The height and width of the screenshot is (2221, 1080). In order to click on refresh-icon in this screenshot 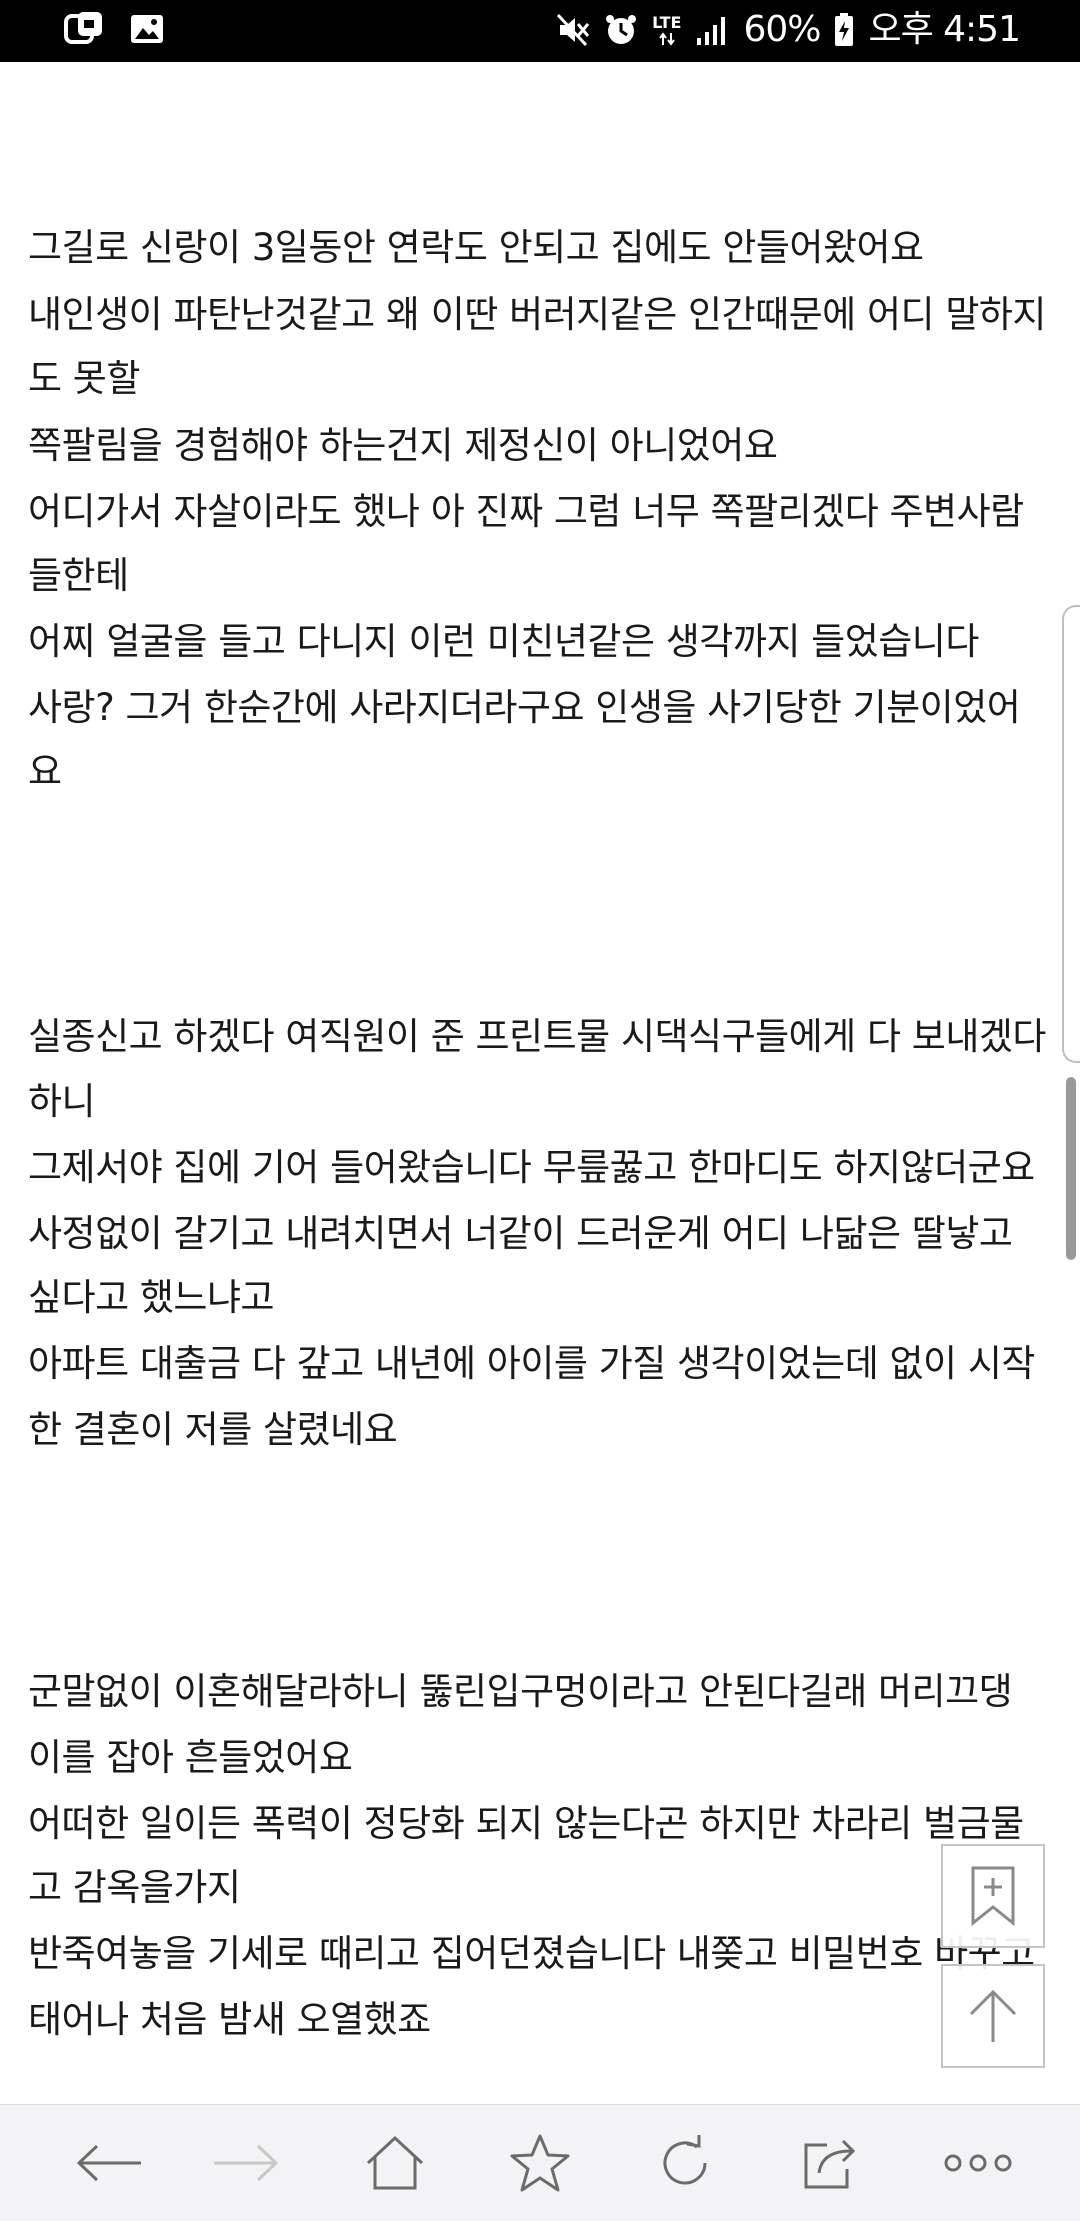, I will do `click(685, 2160)`.